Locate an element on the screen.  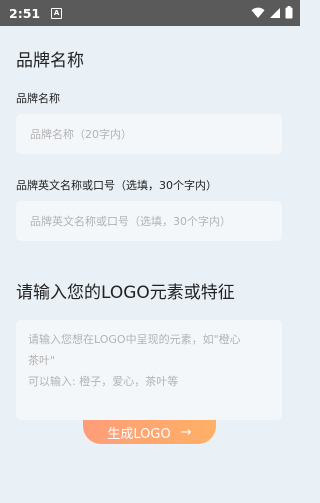
arrow-right-icon: → is located at coordinates (186, 432).